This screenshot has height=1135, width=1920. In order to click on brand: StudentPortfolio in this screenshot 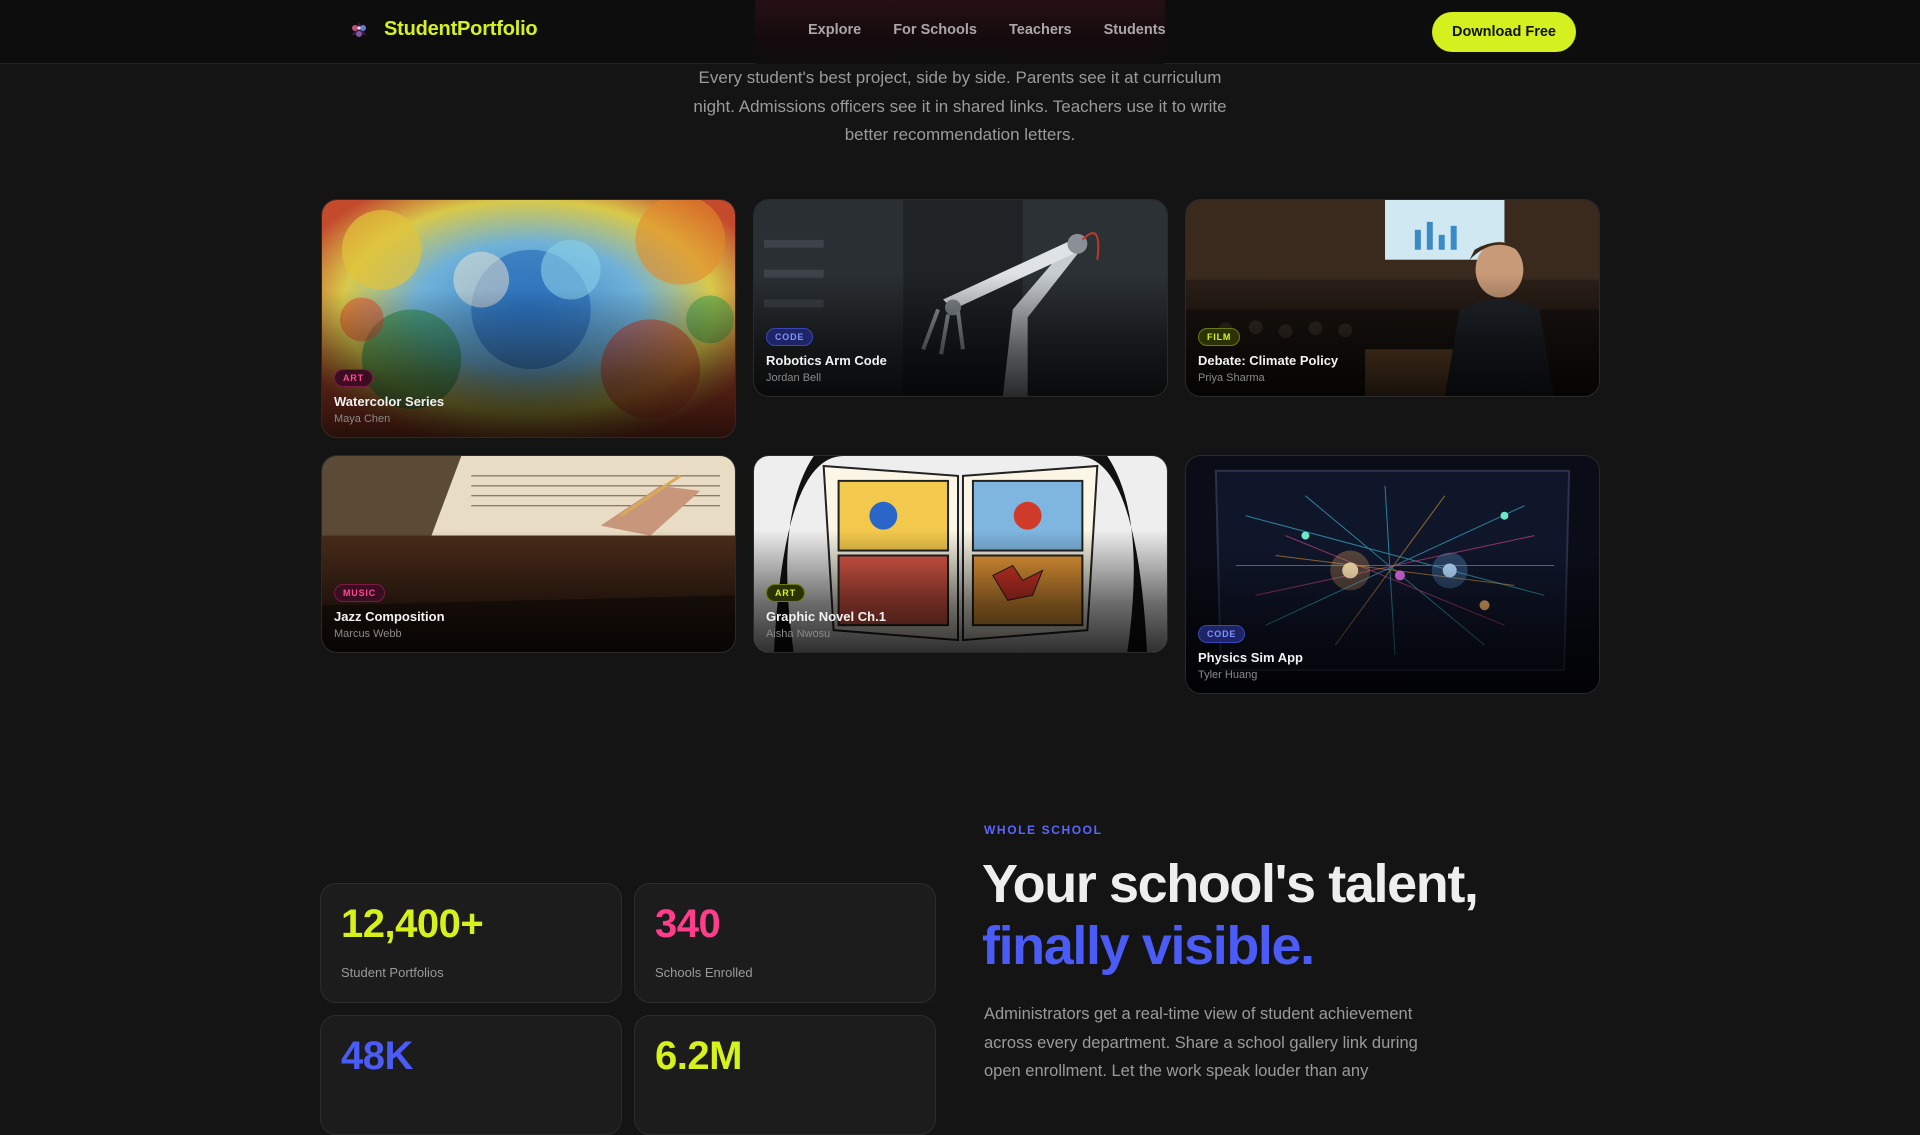, I will do `click(443, 29)`.